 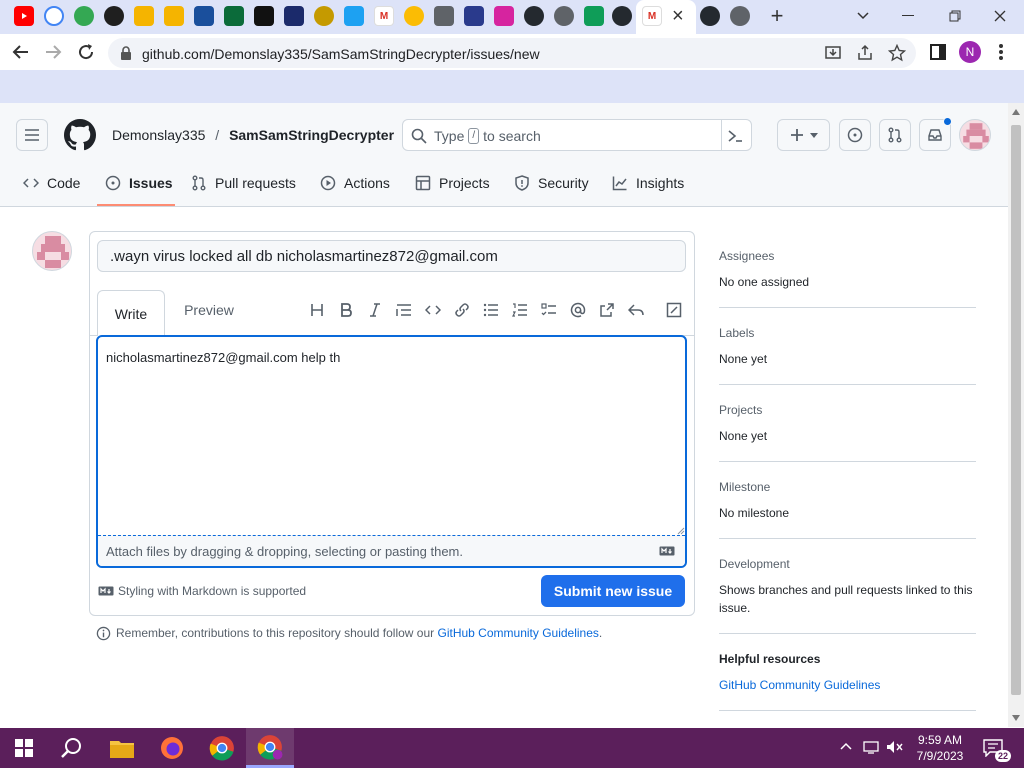 I want to click on development-heading: Development, so click(x=754, y=564).